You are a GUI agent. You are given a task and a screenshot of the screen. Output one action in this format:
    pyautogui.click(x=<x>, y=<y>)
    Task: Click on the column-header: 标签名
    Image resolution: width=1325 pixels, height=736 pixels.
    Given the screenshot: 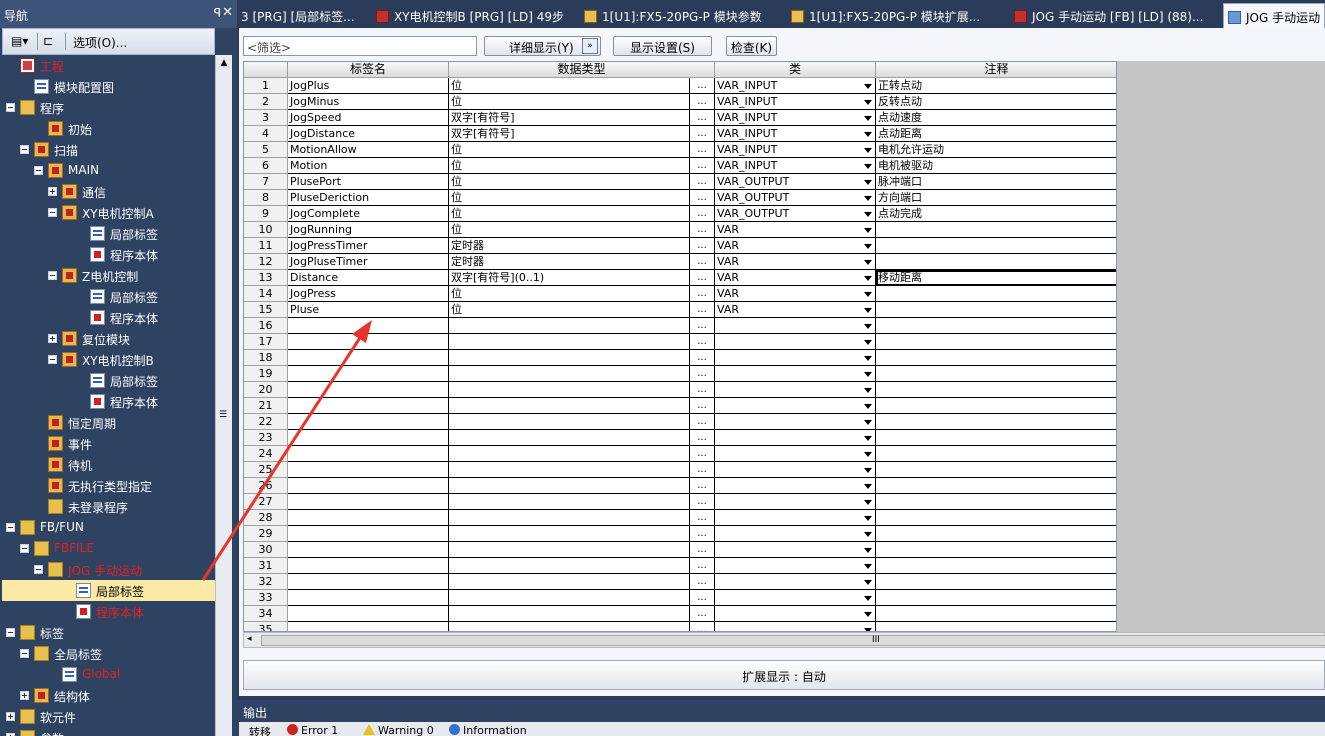 What is the action you would take?
    pyautogui.click(x=368, y=70)
    